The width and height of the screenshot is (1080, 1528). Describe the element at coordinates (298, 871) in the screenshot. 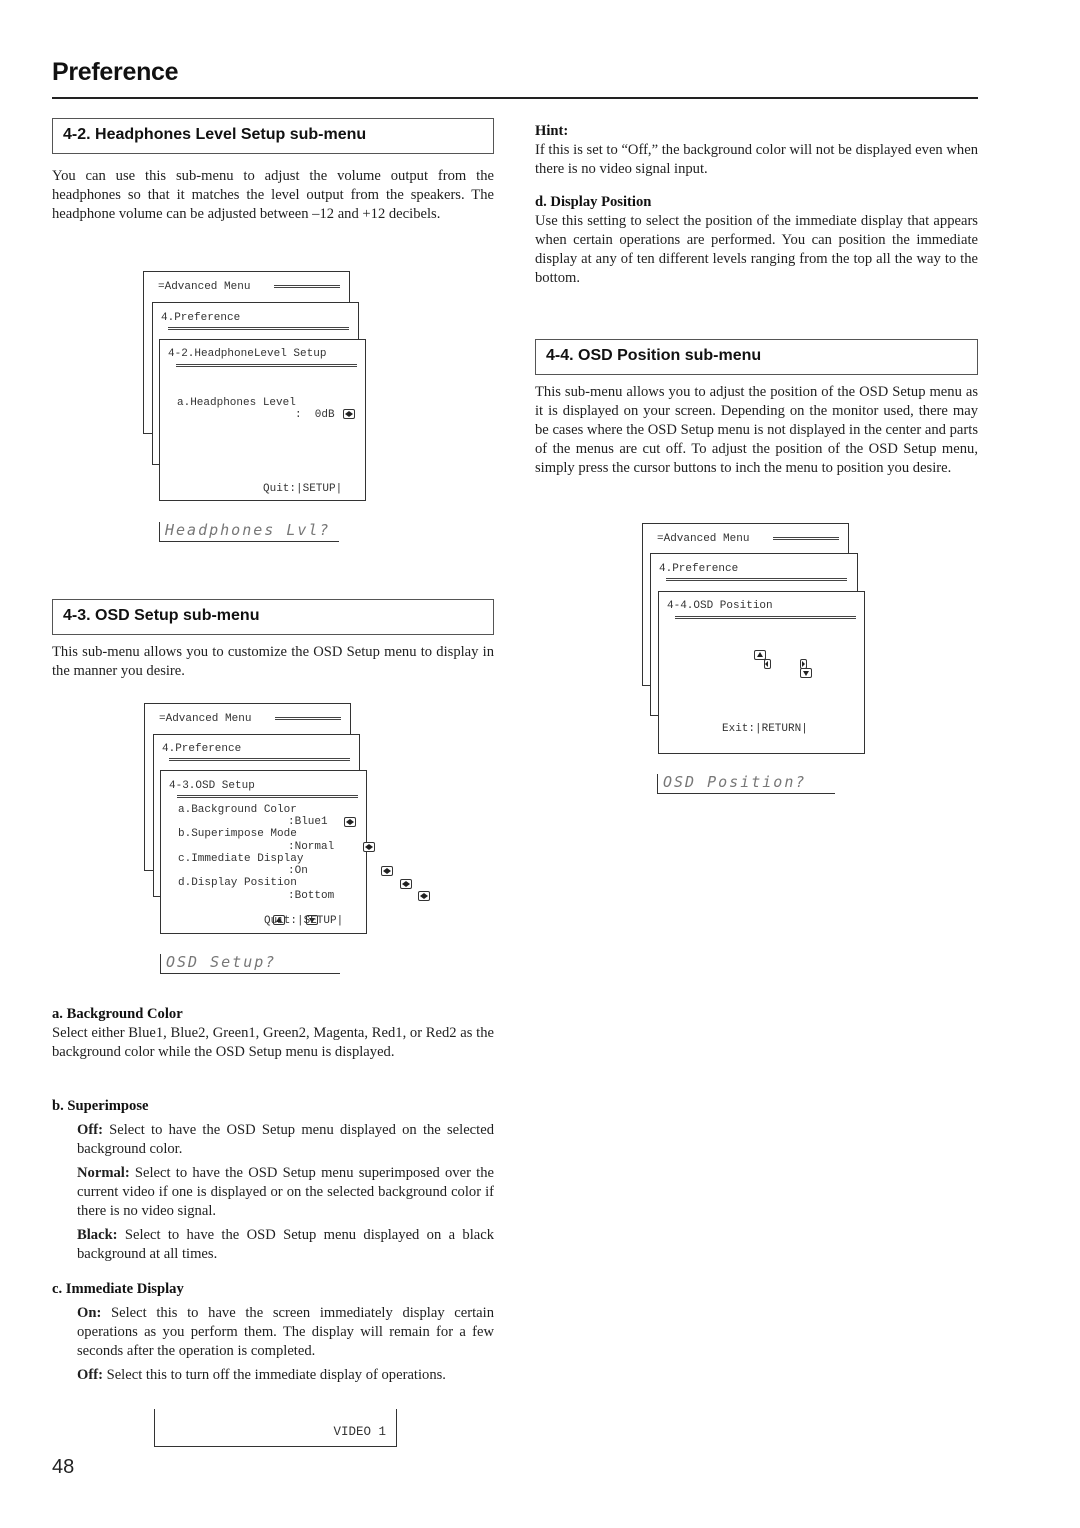

I see `osd-item-value: :On` at that location.